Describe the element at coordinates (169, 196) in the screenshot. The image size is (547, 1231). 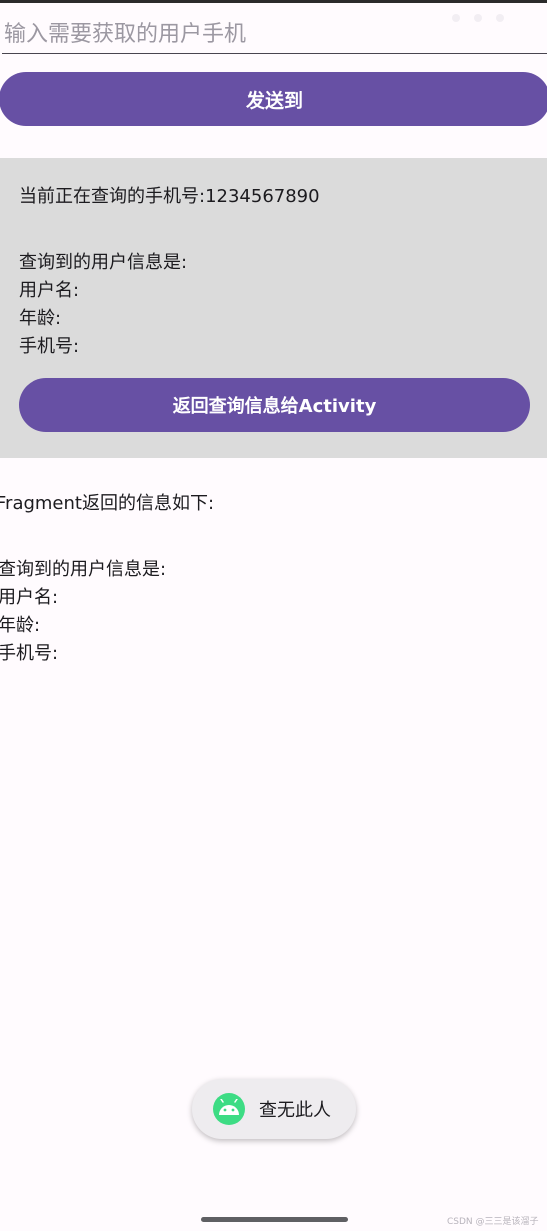
I see `current-query-phone: 当前正在查询的手机号:1234567890` at that location.